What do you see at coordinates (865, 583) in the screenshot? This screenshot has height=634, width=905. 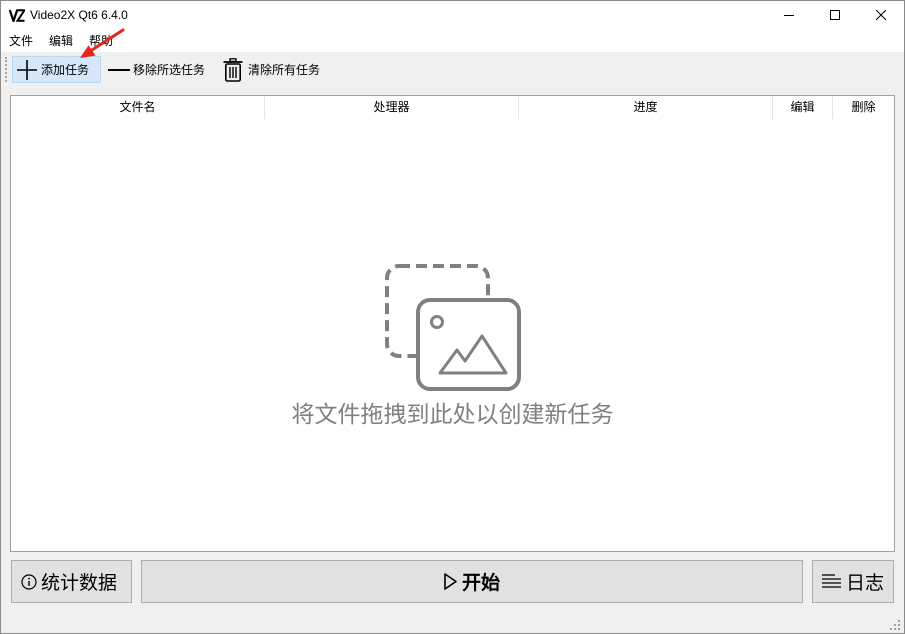 I see `log-label: 日志` at bounding box center [865, 583].